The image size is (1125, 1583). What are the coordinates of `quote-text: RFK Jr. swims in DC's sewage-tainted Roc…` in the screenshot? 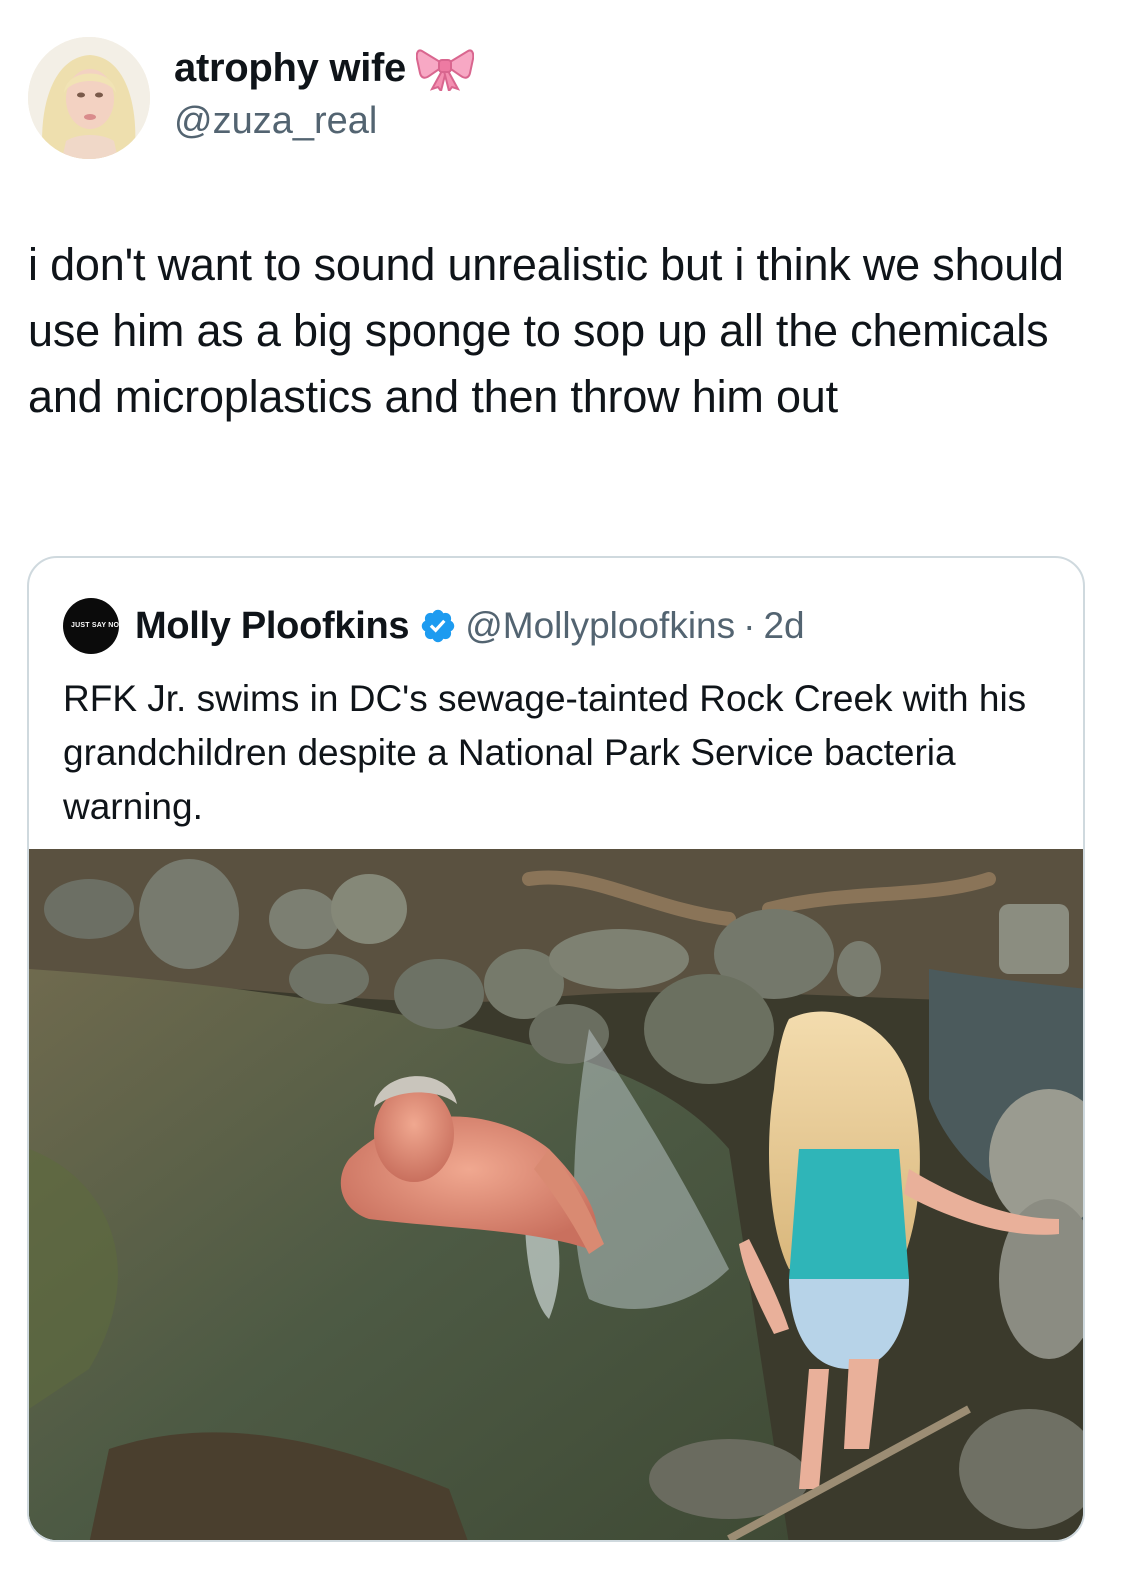 It's located at (545, 752).